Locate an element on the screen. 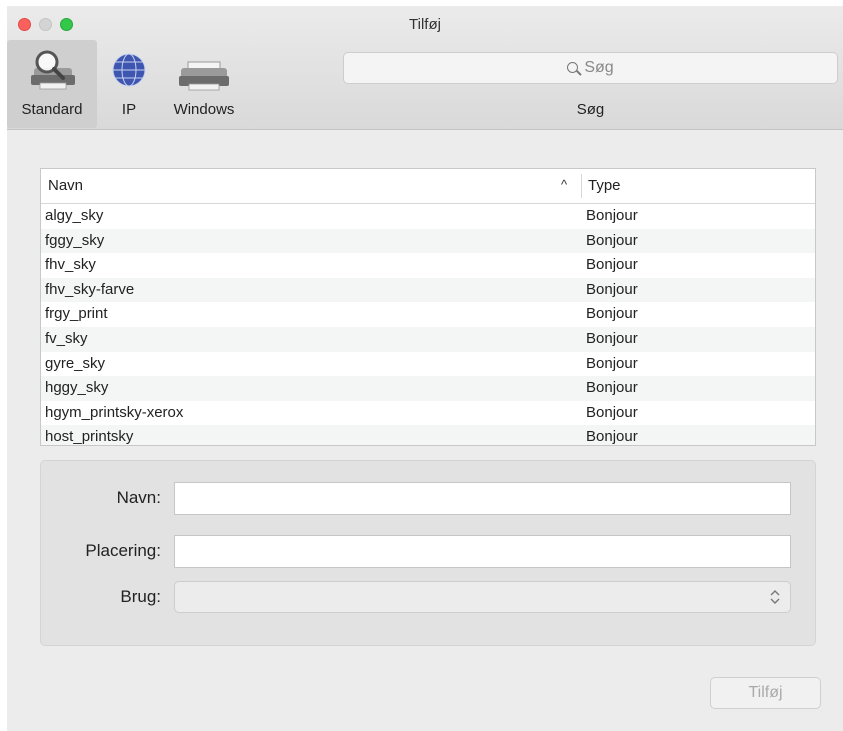 The image size is (843, 731). search-label: Søg is located at coordinates (590, 109).